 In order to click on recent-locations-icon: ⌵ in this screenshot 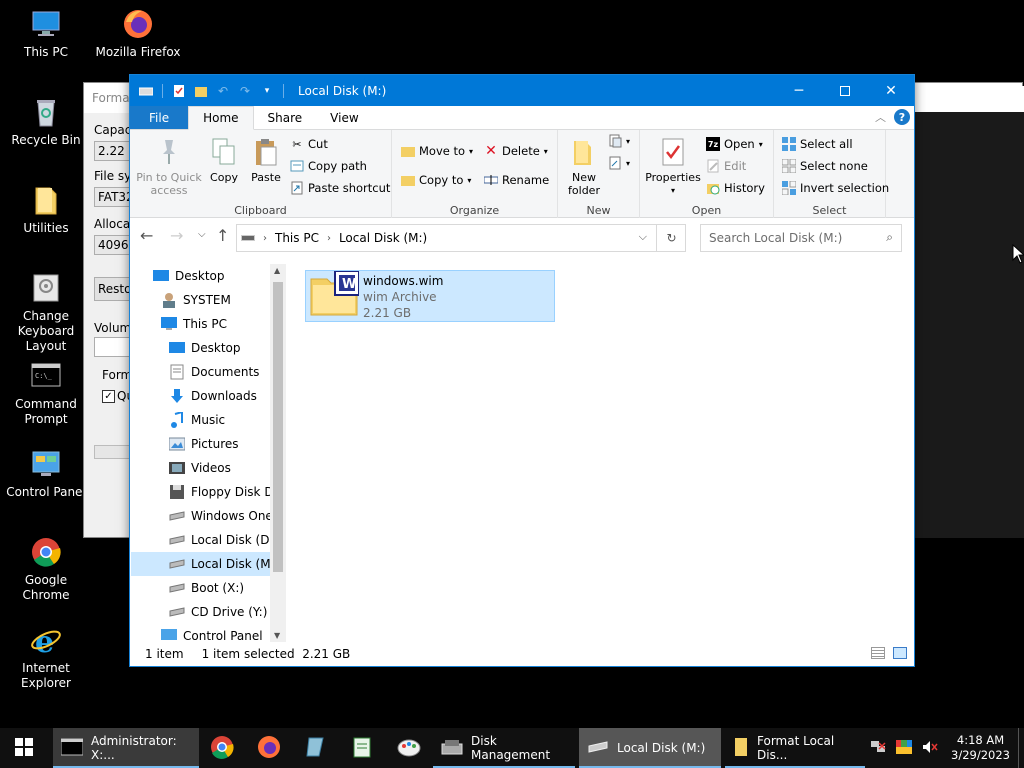, I will do `click(202, 234)`.